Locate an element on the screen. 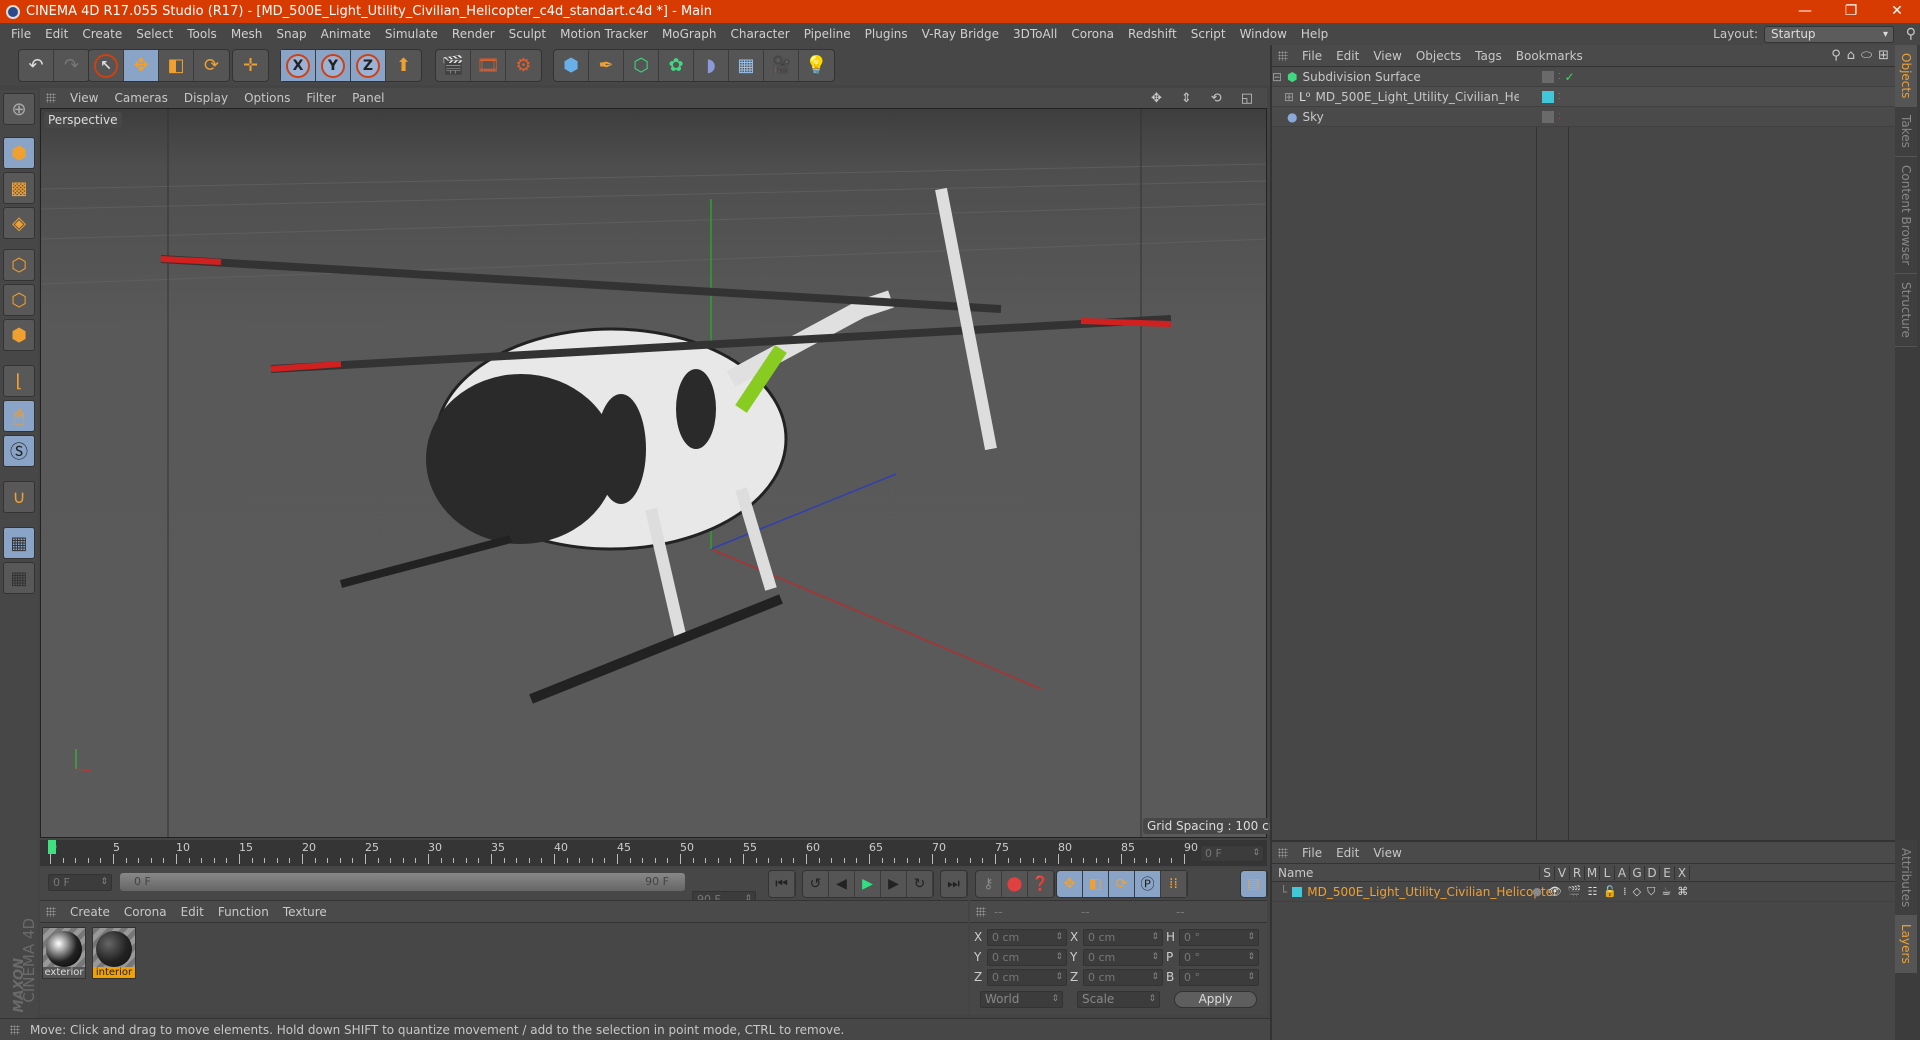  layer-column-d: D is located at coordinates (1652, 872).